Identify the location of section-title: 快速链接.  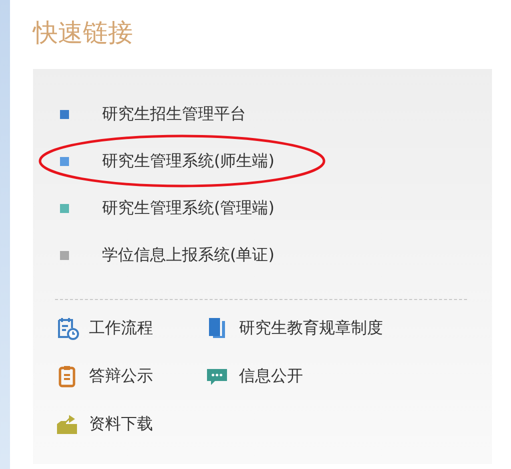
(83, 33).